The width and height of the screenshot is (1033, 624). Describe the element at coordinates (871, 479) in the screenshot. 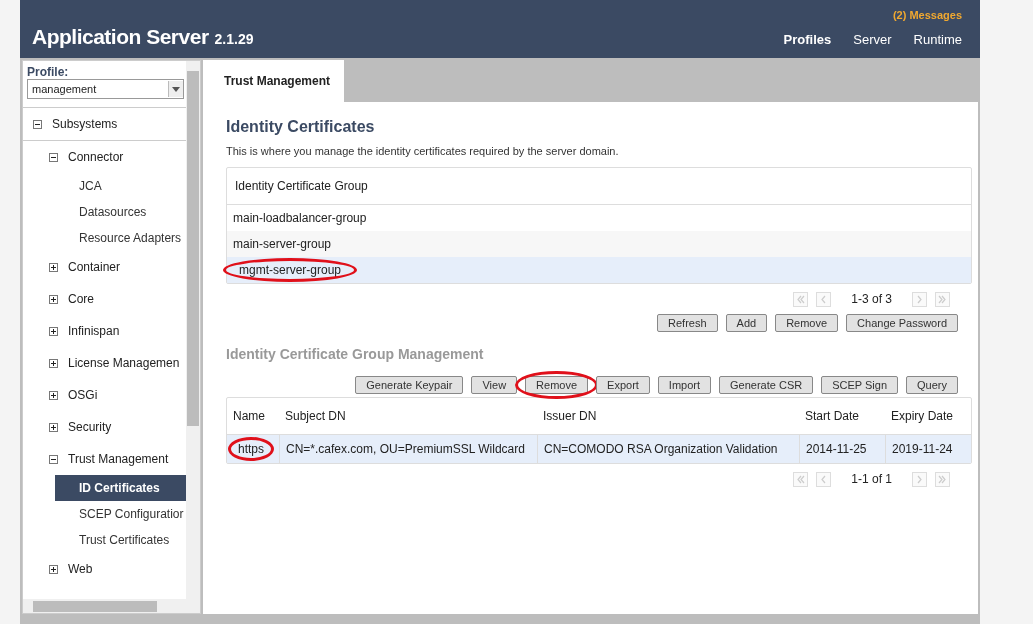

I see `page-count: 1-1 of 1` at that location.